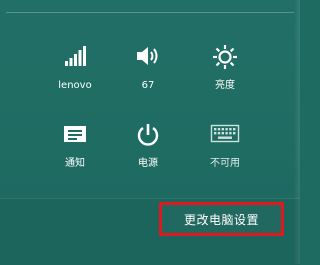 This screenshot has height=265, width=320. What do you see at coordinates (225, 85) in the screenshot?
I see `brightness-label: 亮度` at bounding box center [225, 85].